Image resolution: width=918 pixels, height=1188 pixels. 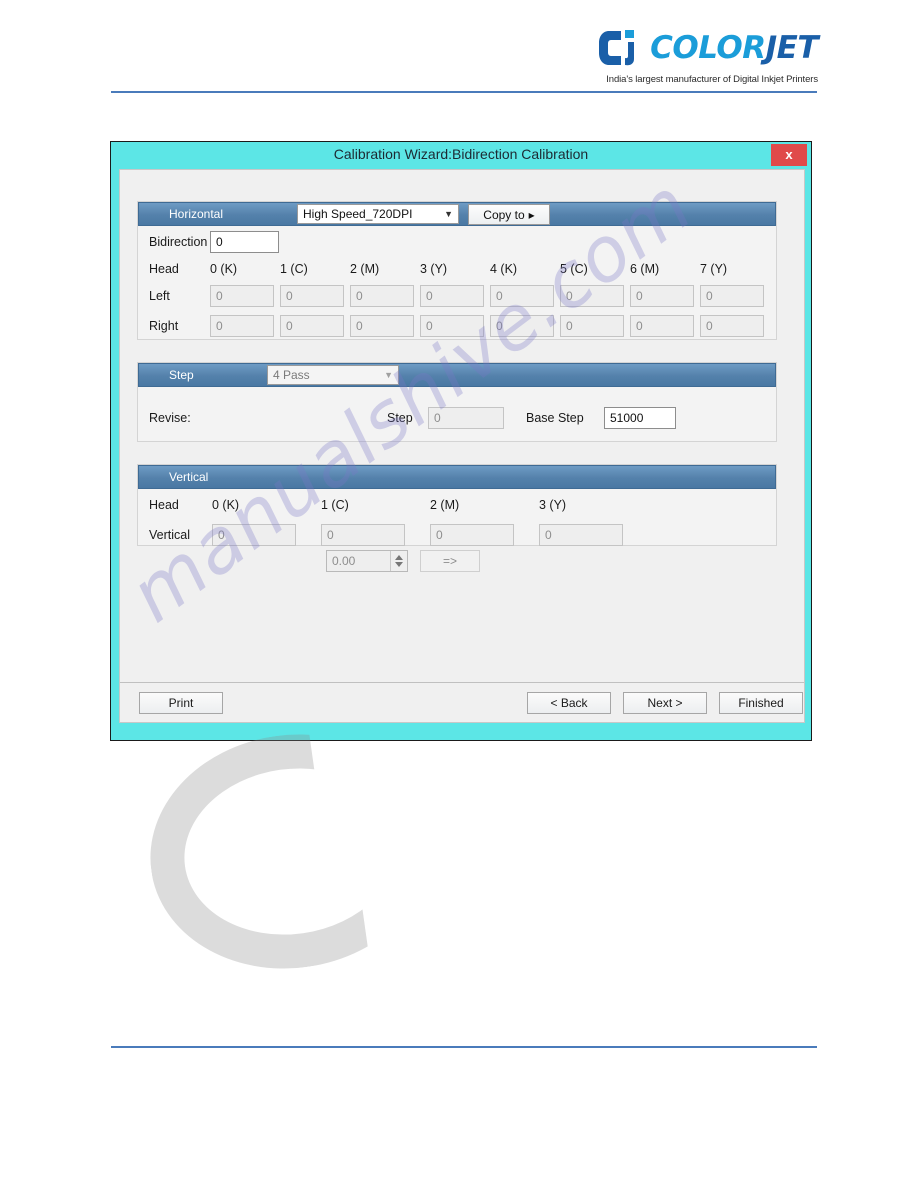 I want to click on left-input-3: 0, so click(x=452, y=296).